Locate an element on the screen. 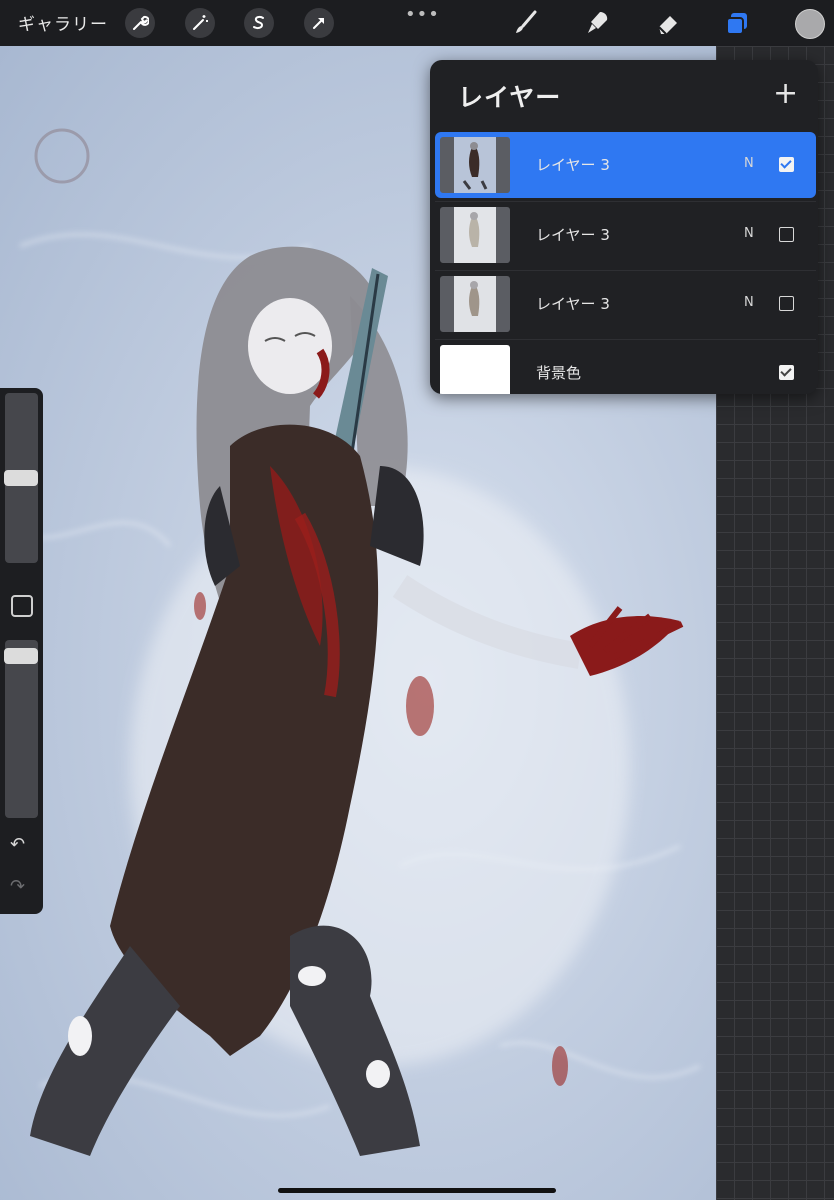 This screenshot has height=1200, width=834. color-picker-button is located at coordinates (810, 24).